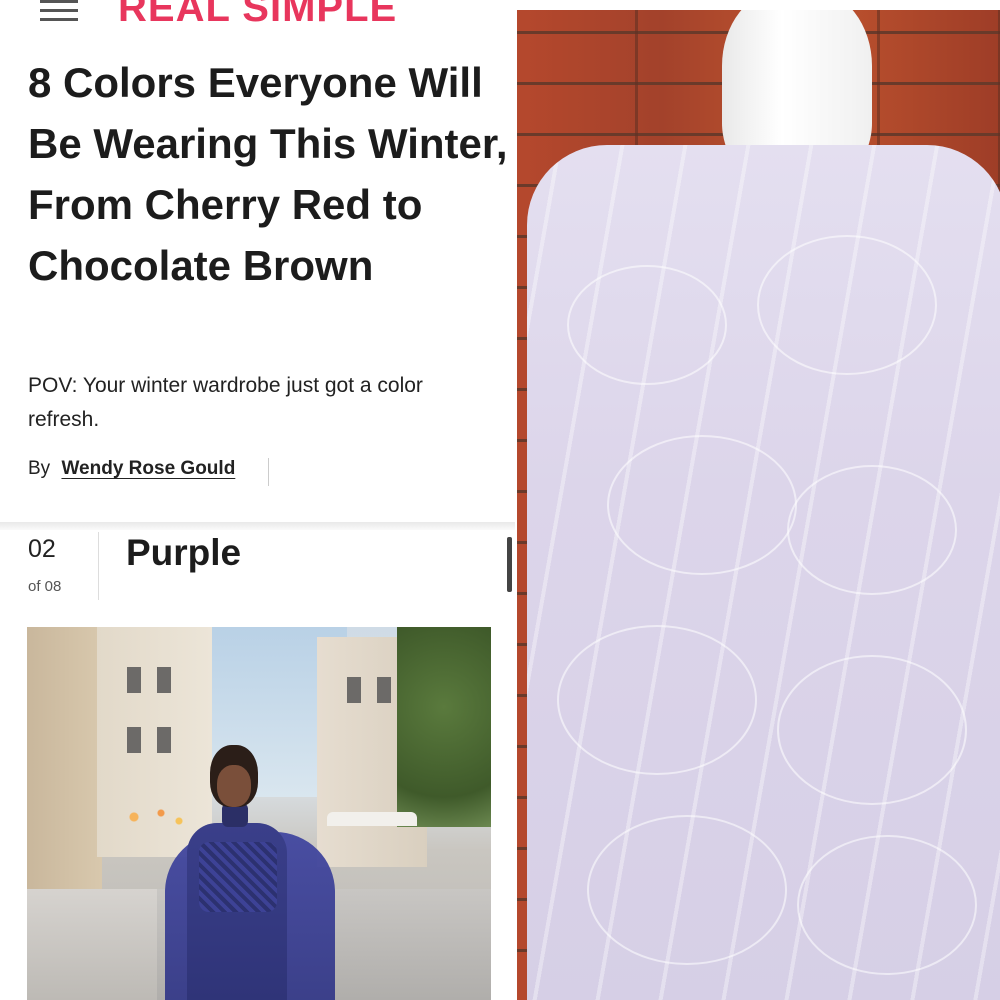  I want to click on section-separator, so click(257, 526).